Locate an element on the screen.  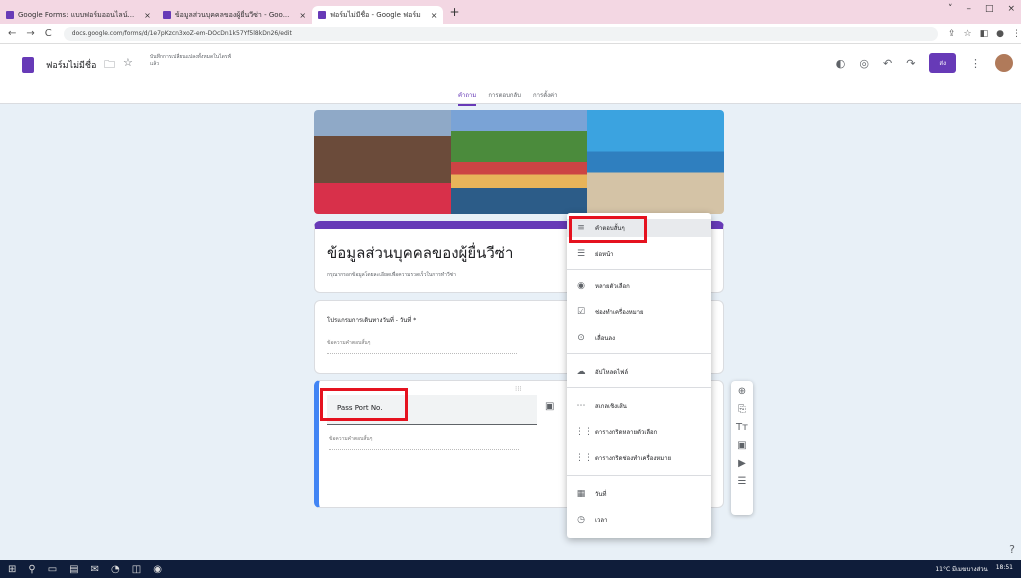
radio-icon: ◉ is located at coordinates (581, 286).